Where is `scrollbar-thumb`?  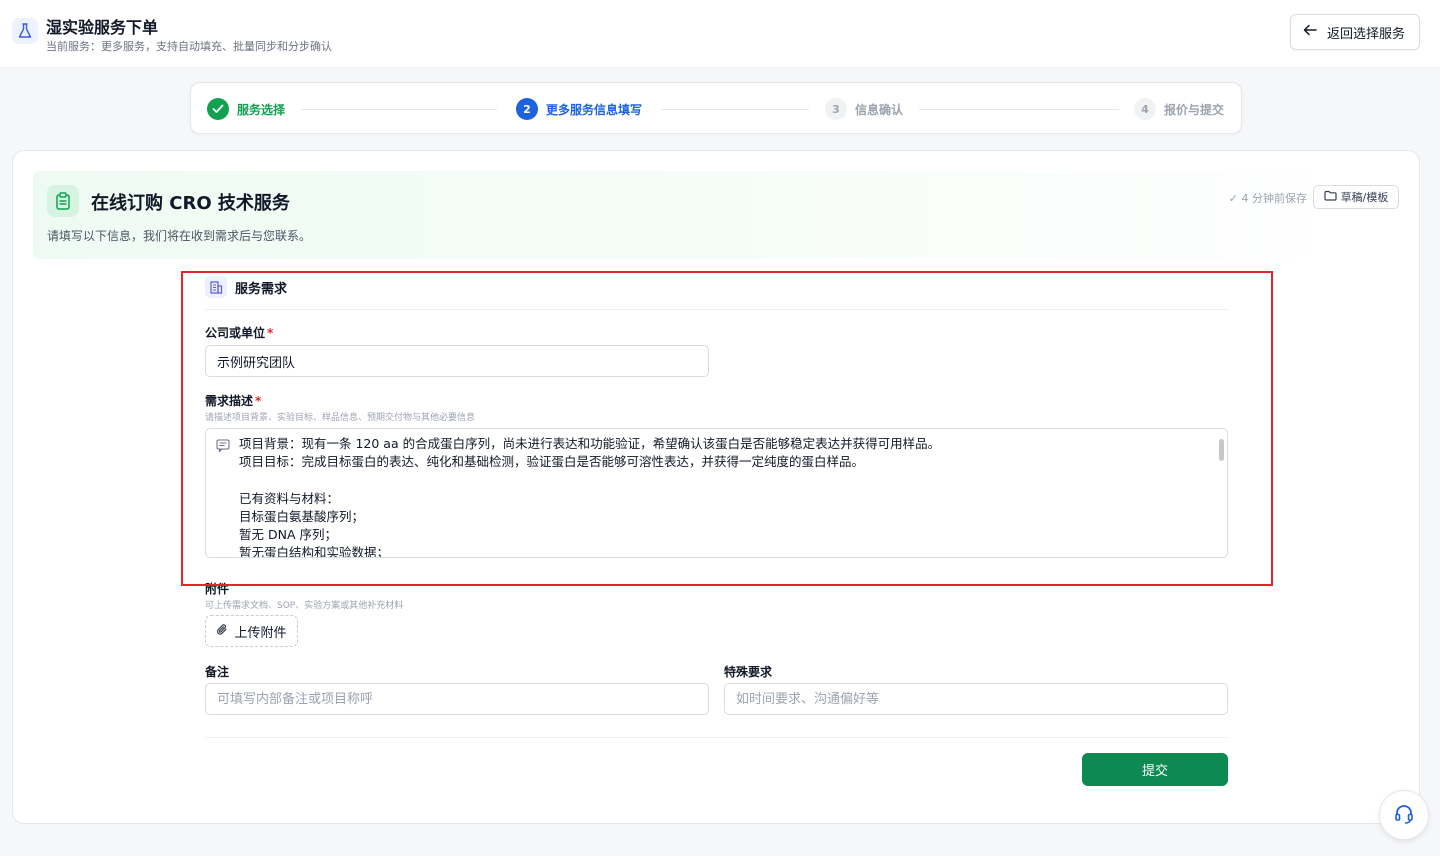
scrollbar-thumb is located at coordinates (1221, 450).